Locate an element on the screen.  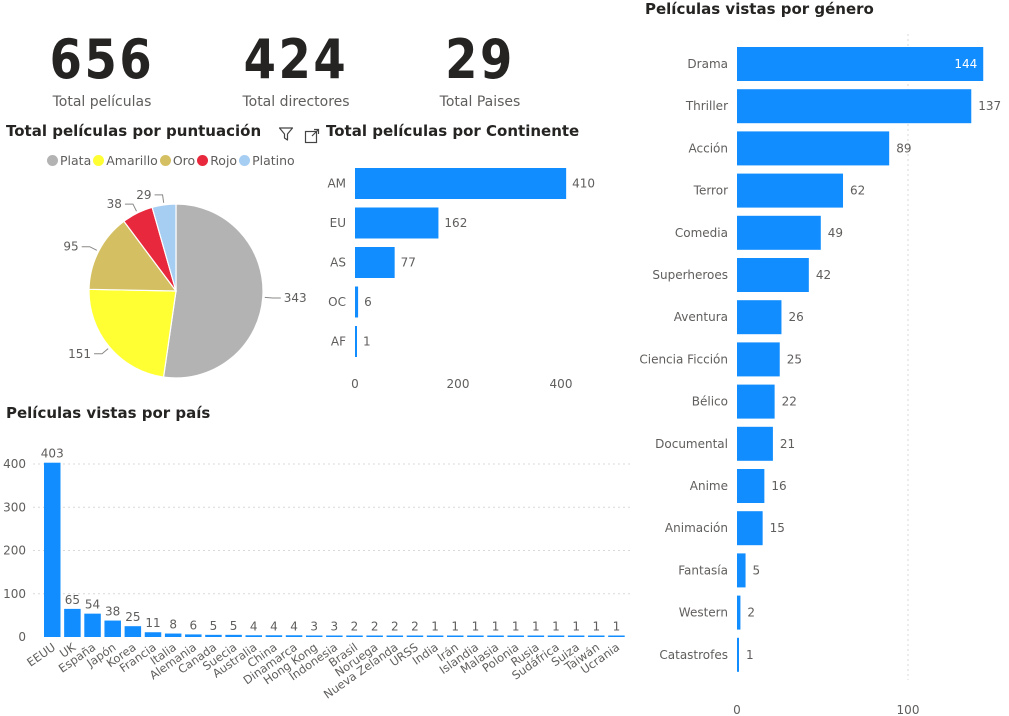
bar-data-label: 25 is located at coordinates (132, 617).